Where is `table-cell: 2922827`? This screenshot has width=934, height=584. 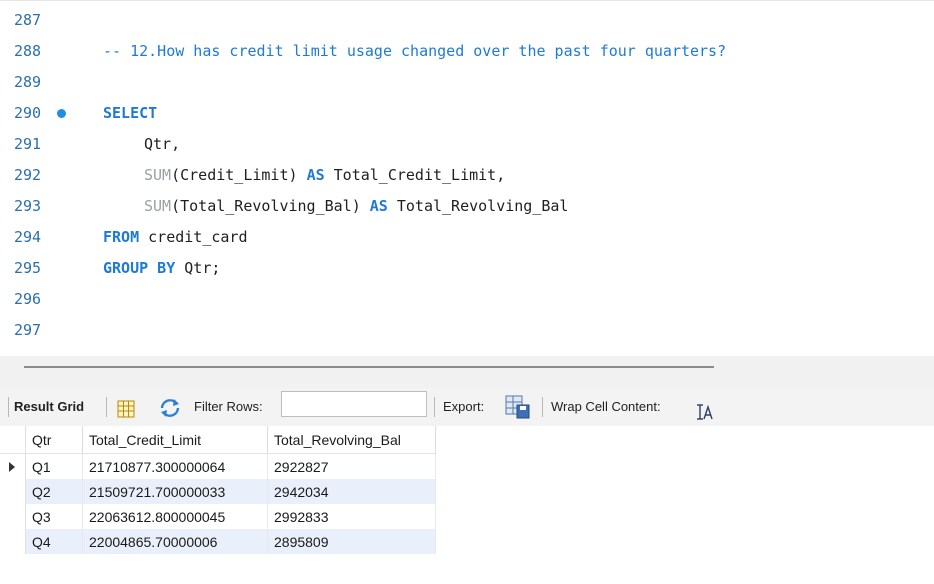 table-cell: 2922827 is located at coordinates (351, 466).